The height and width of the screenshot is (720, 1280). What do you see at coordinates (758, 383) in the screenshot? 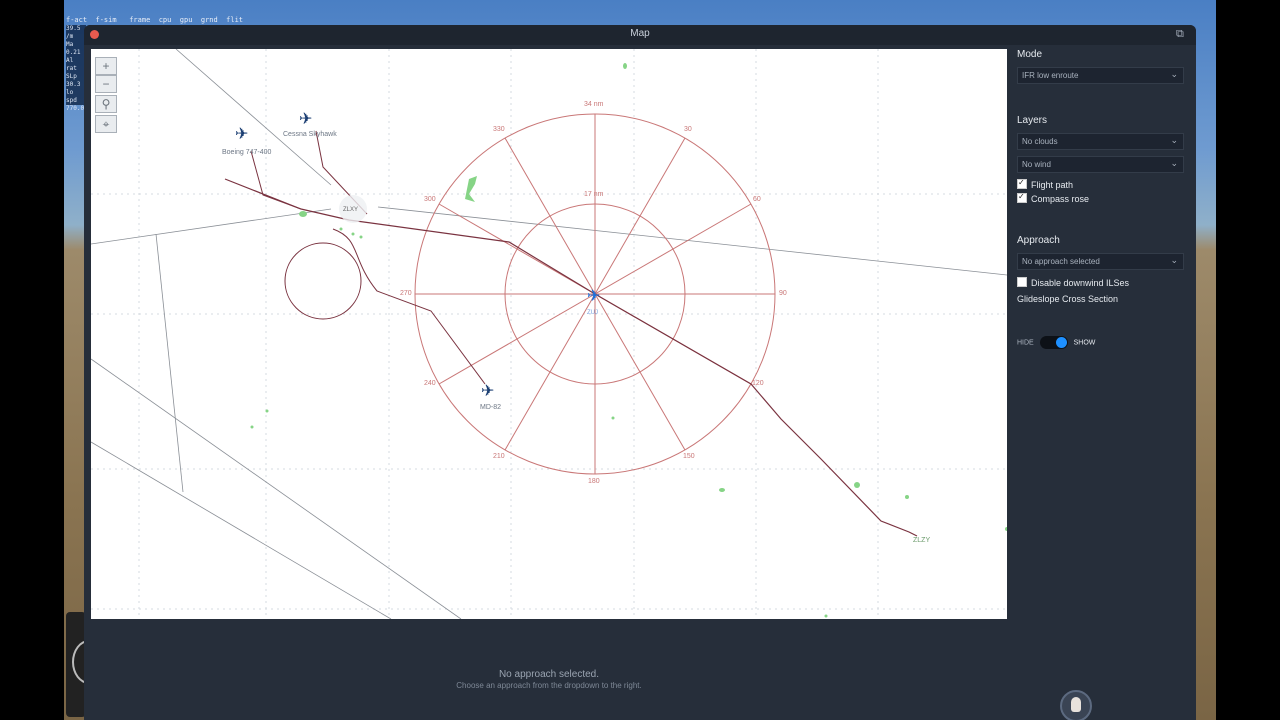
I see `bearing-120: 120` at bounding box center [758, 383].